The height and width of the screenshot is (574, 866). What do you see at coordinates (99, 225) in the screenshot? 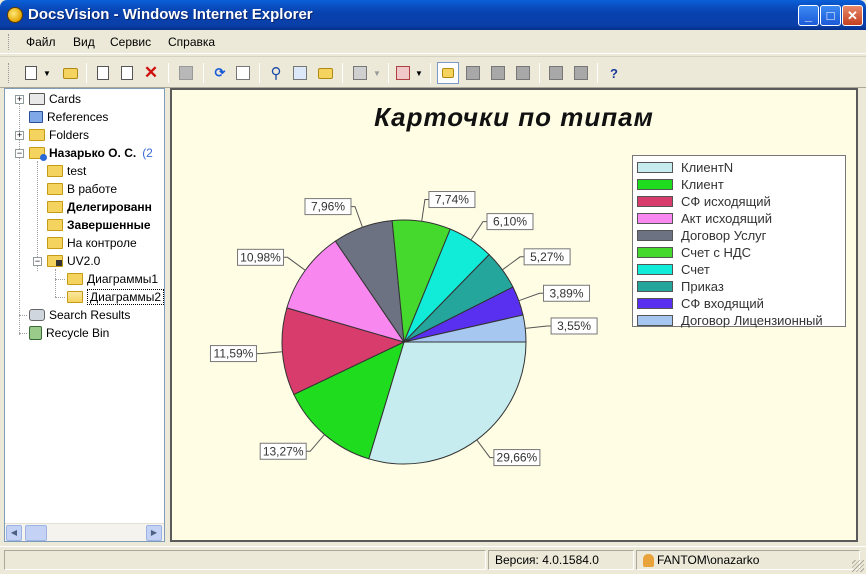
I see `tree-item-completed: Завершенные` at bounding box center [99, 225].